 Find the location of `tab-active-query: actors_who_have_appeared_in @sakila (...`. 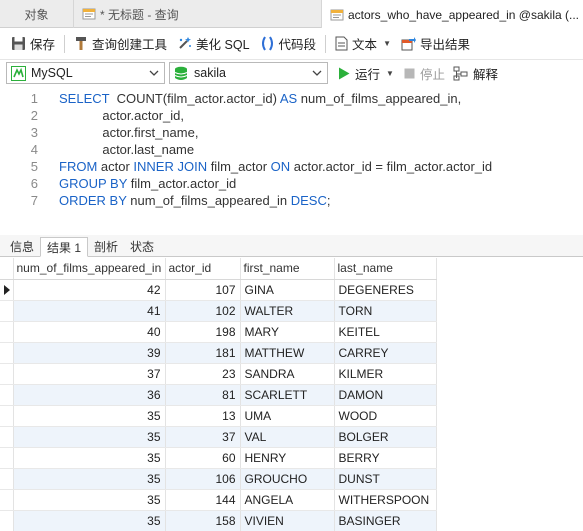

tab-active-query: actors_who_have_appeared_in @sakila (... is located at coordinates (452, 14).